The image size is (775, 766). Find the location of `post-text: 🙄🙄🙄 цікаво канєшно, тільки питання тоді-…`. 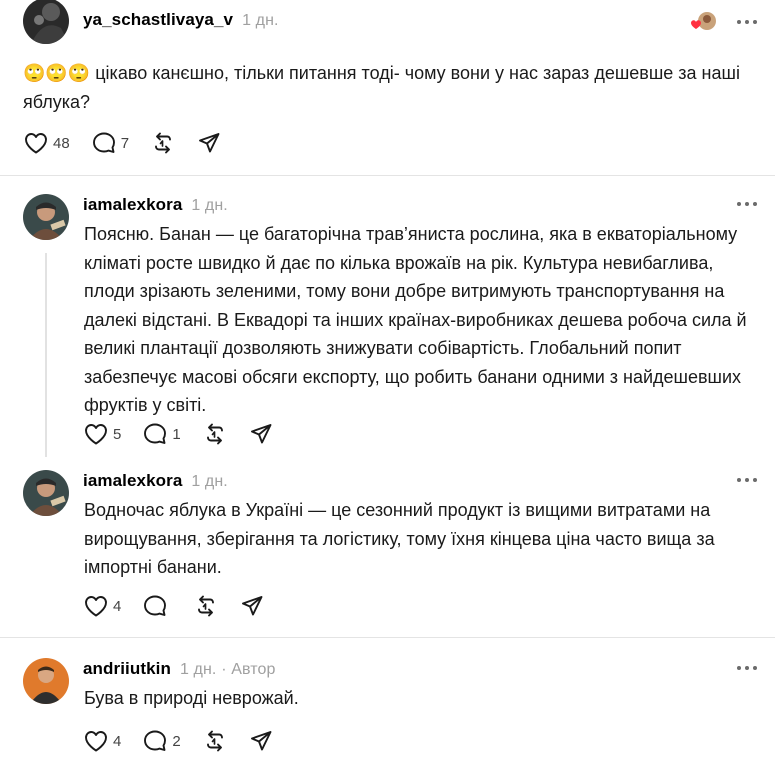

post-text: 🙄🙄🙄 цікаво канєшно, тільки питання тоді-… is located at coordinates (381, 87).